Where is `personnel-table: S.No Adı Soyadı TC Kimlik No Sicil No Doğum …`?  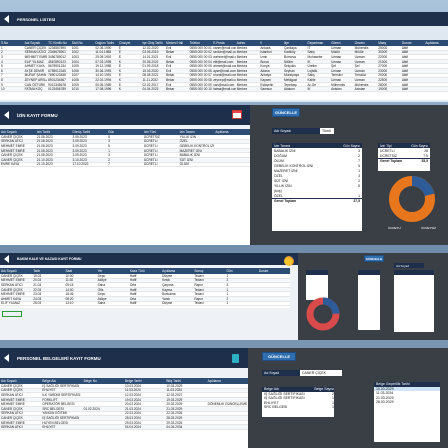 personnel-table: S.No Adı Soyadı TC Kimlik No Sicil No Doğum … is located at coordinates (224, 70).